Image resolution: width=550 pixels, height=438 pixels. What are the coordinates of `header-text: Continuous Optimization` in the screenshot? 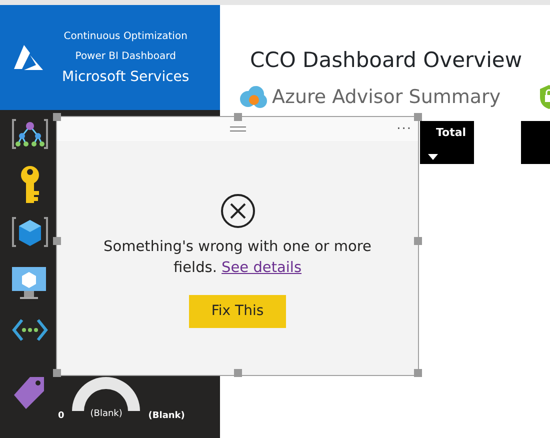 It's located at (126, 37).